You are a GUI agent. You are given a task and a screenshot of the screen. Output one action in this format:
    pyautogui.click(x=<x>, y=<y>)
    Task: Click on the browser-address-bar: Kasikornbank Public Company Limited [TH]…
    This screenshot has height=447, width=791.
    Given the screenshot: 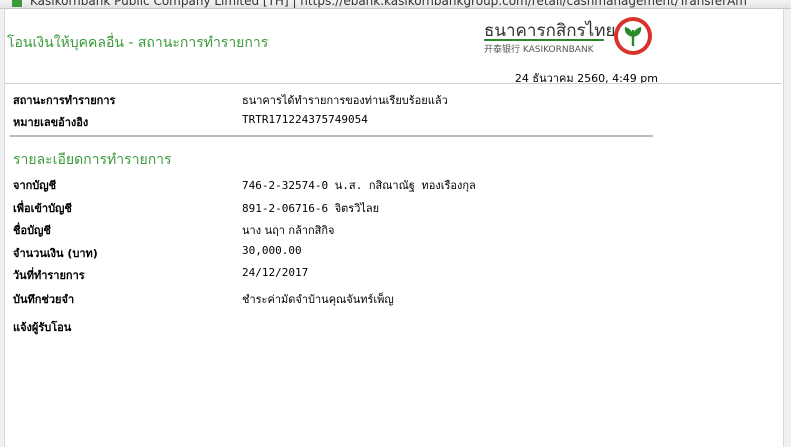 What is the action you would take?
    pyautogui.click(x=395, y=4)
    